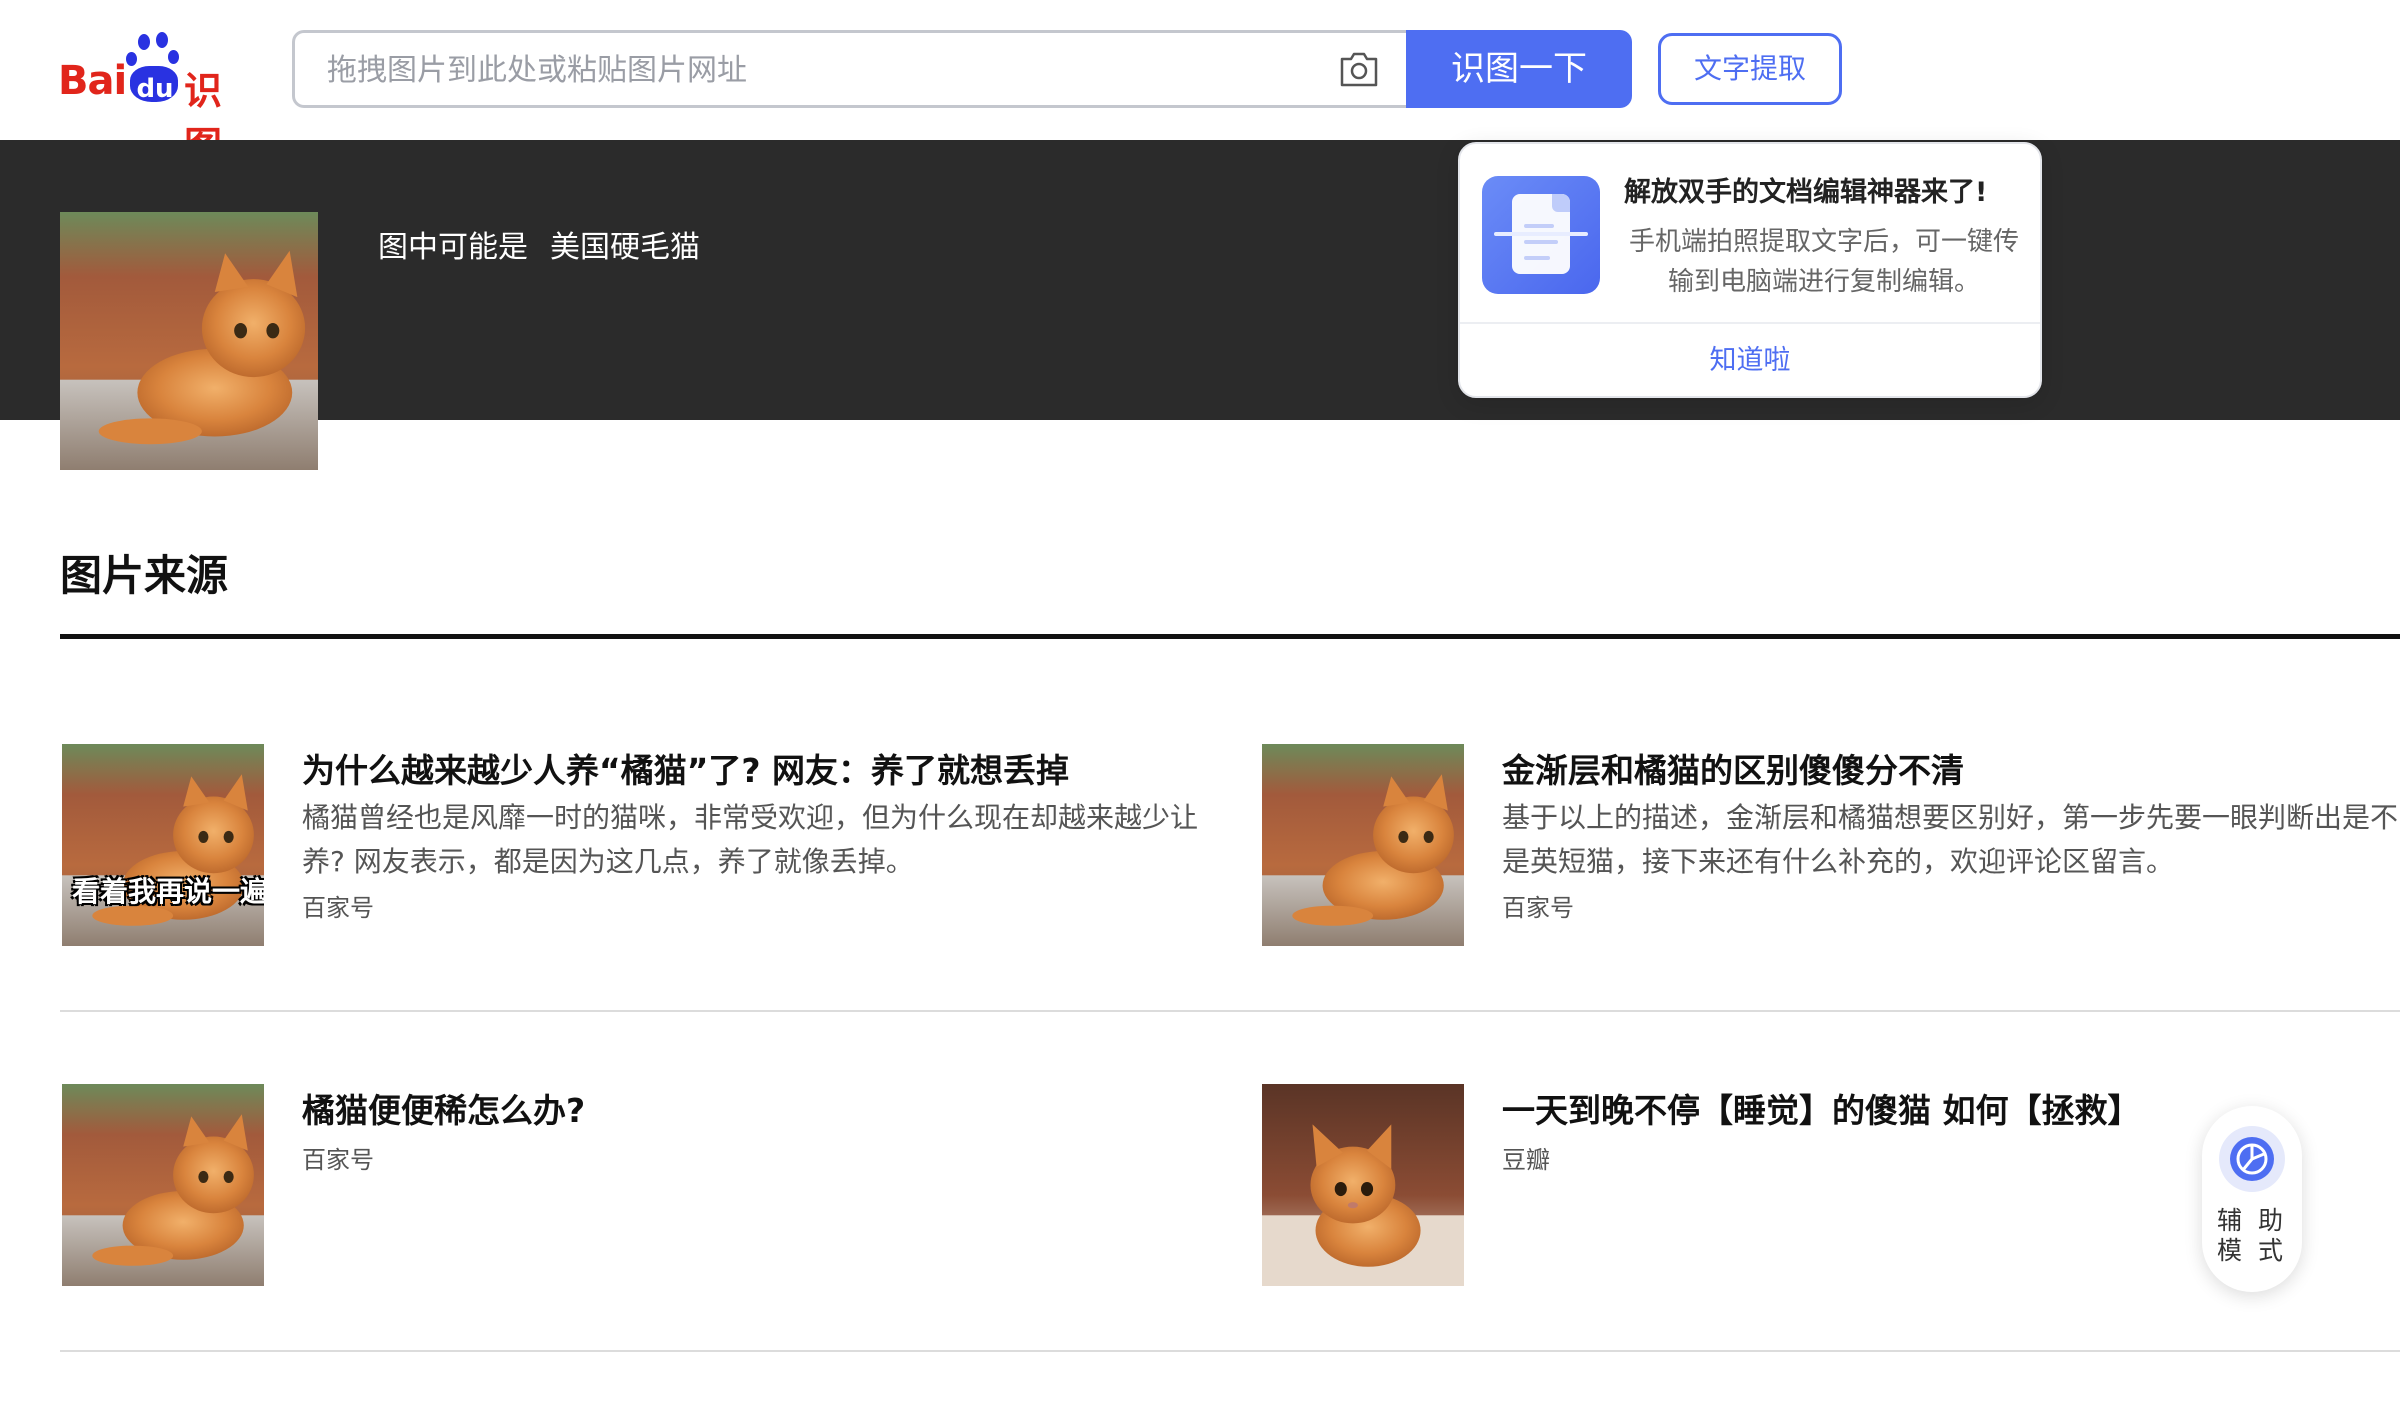 The width and height of the screenshot is (2400, 1412). Describe the element at coordinates (539, 244) in the screenshot. I see `recognition-result: 图中可能是 美国硬毛猫` at that location.